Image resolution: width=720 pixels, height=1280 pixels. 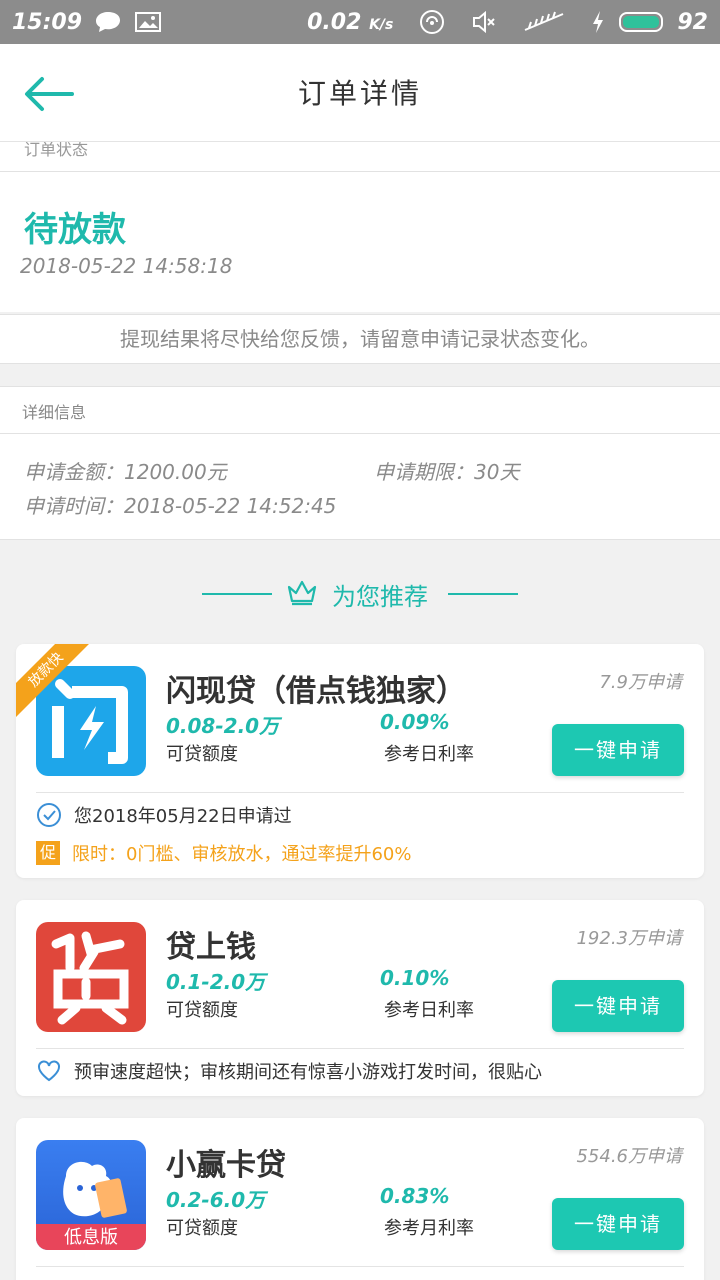 I want to click on interest-rate: 0.10%, so click(x=415, y=978).